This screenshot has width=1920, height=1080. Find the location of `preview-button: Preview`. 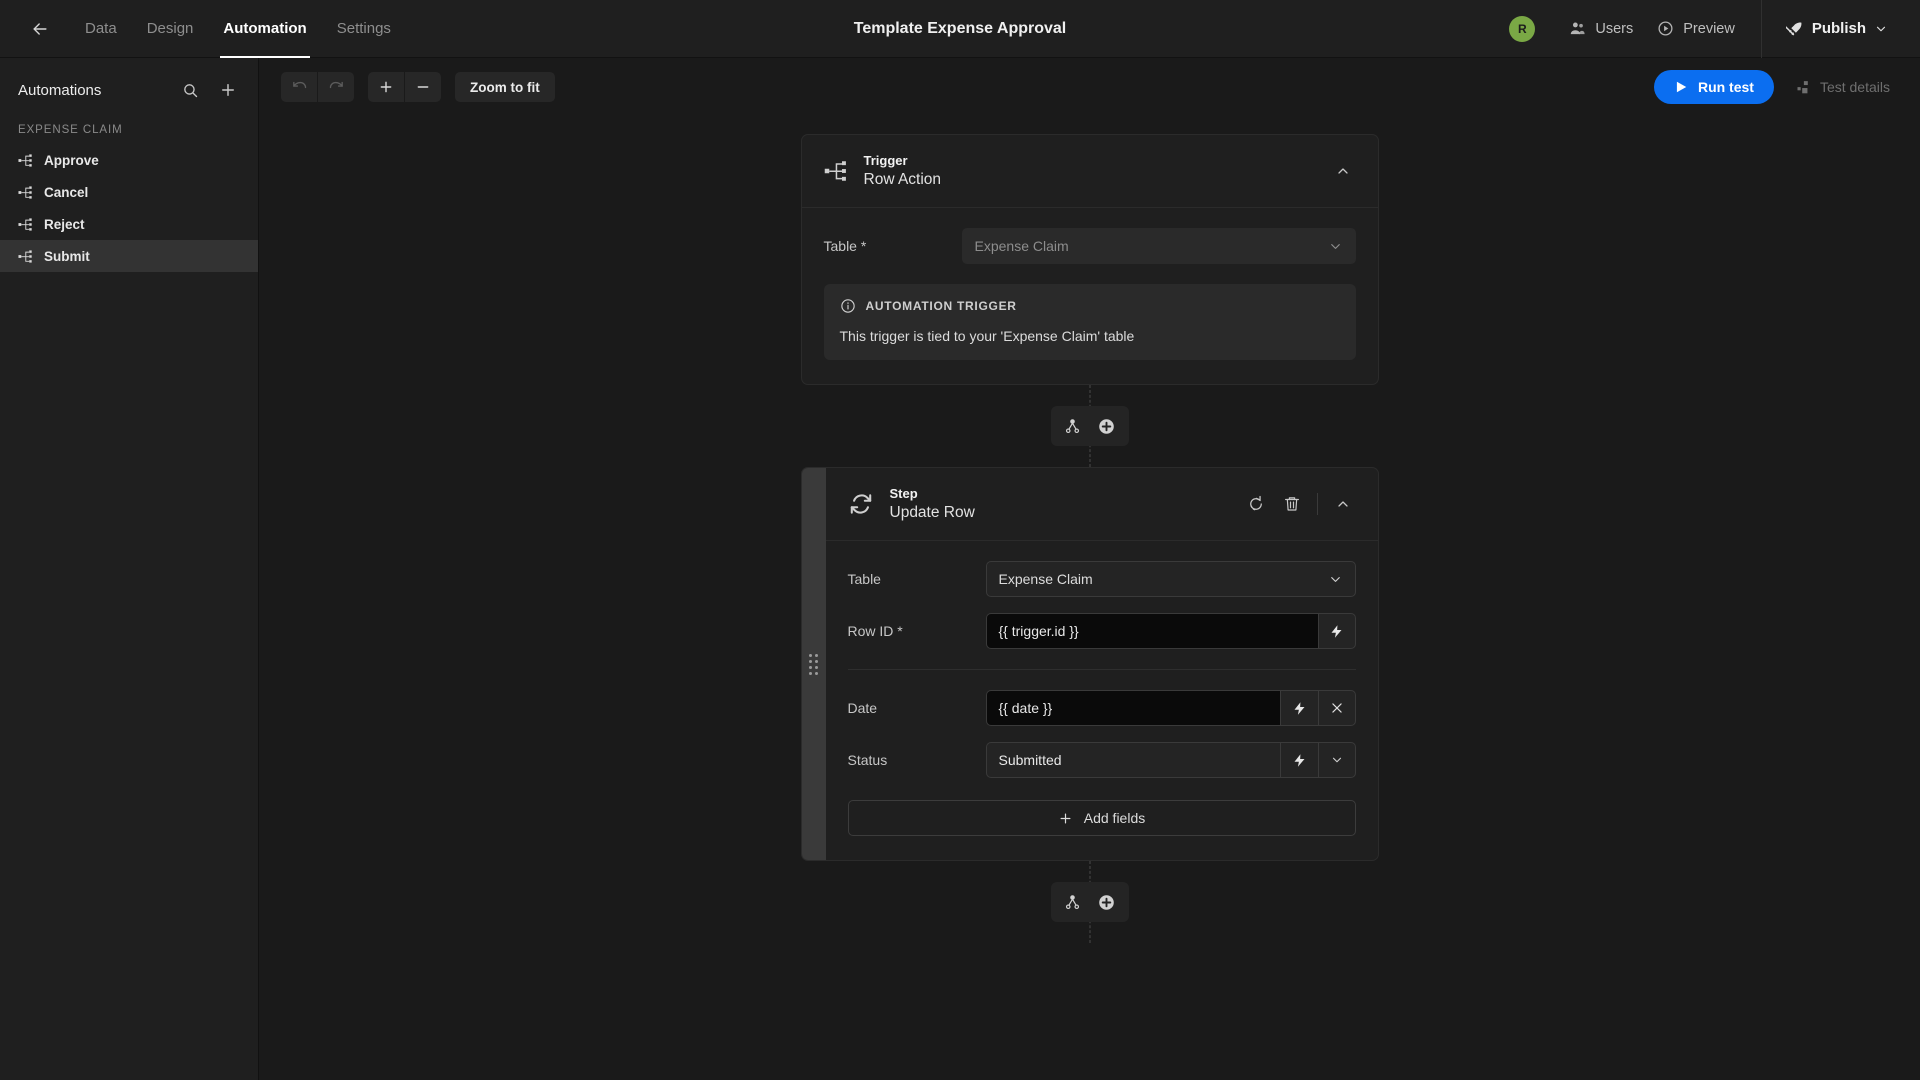

preview-button: Preview is located at coordinates (1696, 28).